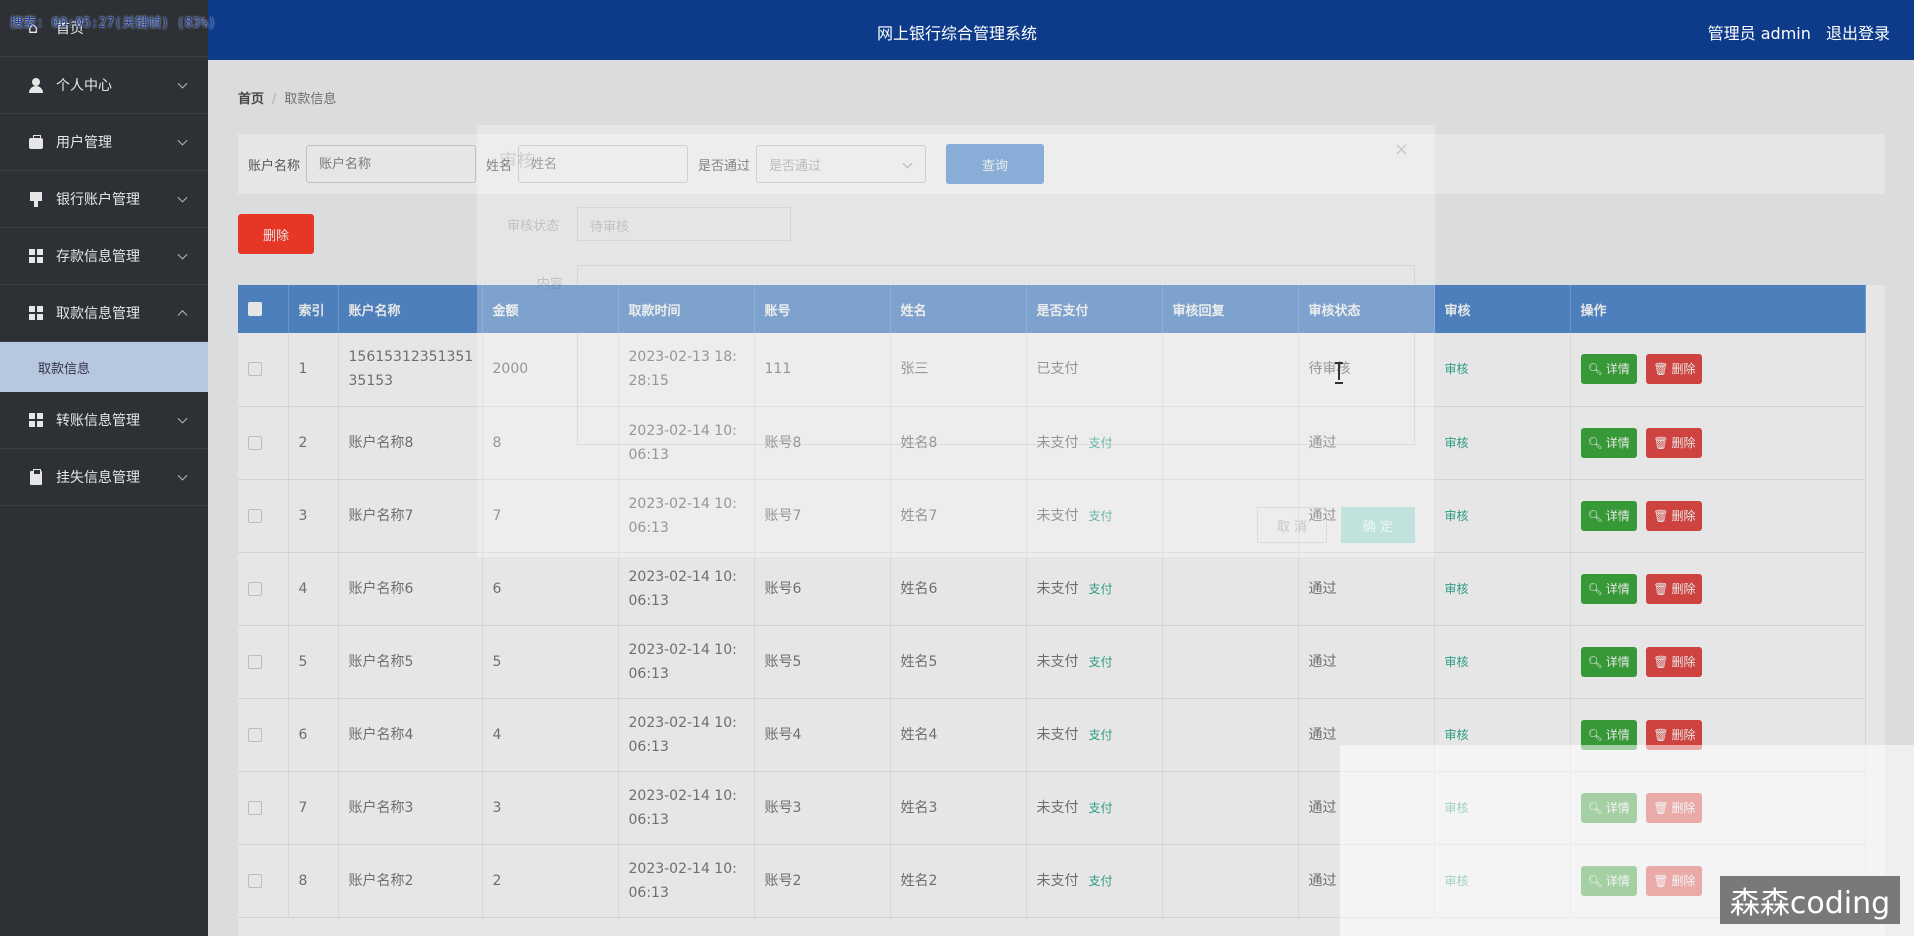 The image size is (1914, 936). I want to click on select-all-checkbox, so click(255, 309).